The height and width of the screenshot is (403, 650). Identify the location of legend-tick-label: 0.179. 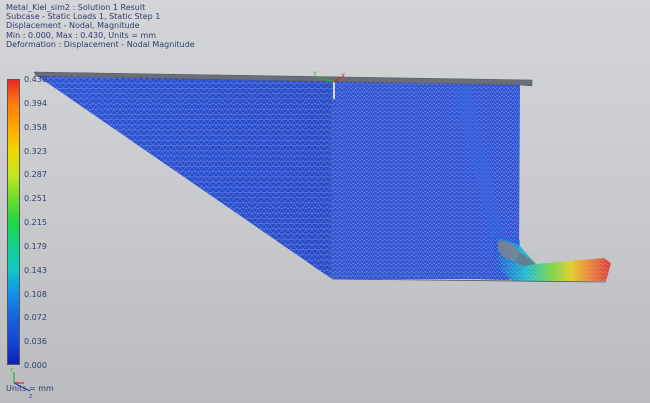
(35, 246).